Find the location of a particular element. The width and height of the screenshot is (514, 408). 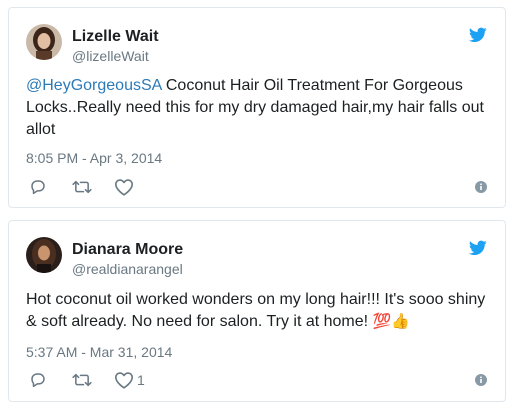

tweet-actions is located at coordinates (256, 187).